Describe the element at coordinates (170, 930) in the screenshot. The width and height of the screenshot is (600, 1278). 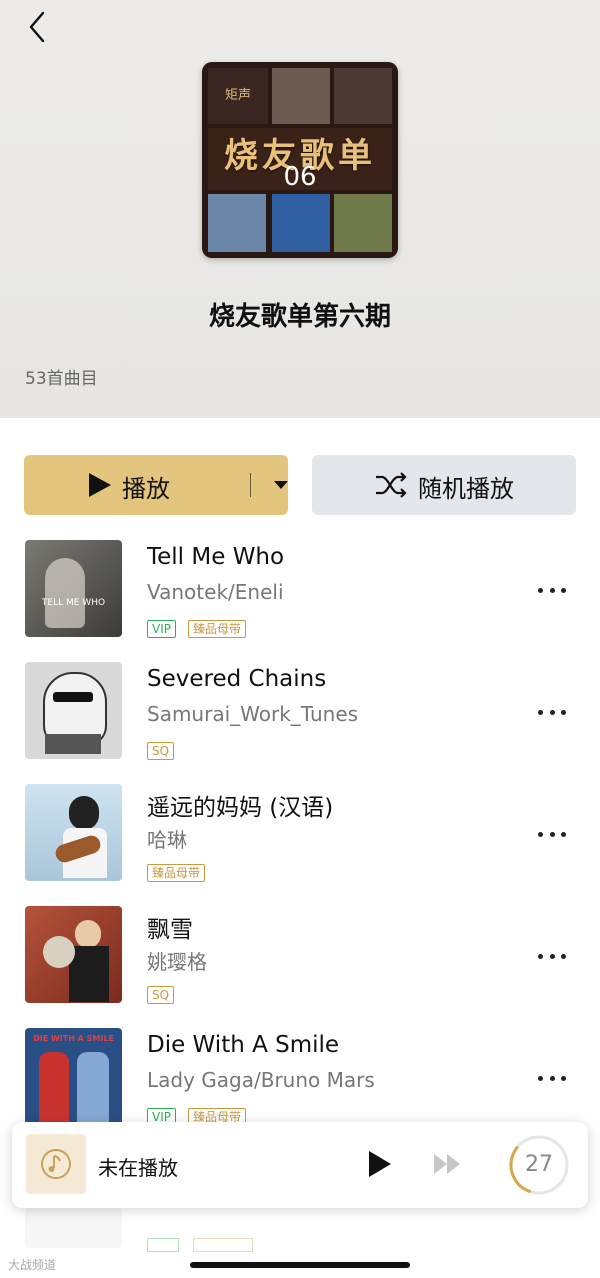
I see `track-title: 飘雪` at that location.